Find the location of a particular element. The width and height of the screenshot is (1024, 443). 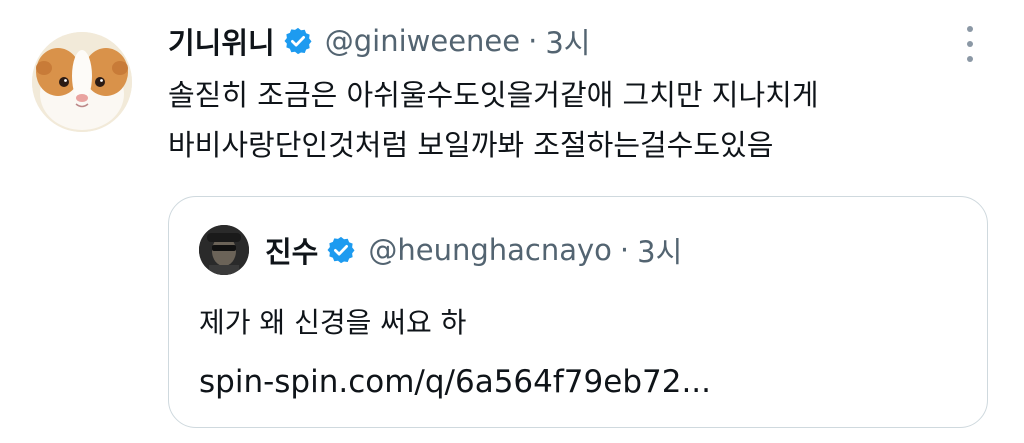

quoted-tweet-header: 진수 @heunghacnayo · 3시 is located at coordinates (473, 250).